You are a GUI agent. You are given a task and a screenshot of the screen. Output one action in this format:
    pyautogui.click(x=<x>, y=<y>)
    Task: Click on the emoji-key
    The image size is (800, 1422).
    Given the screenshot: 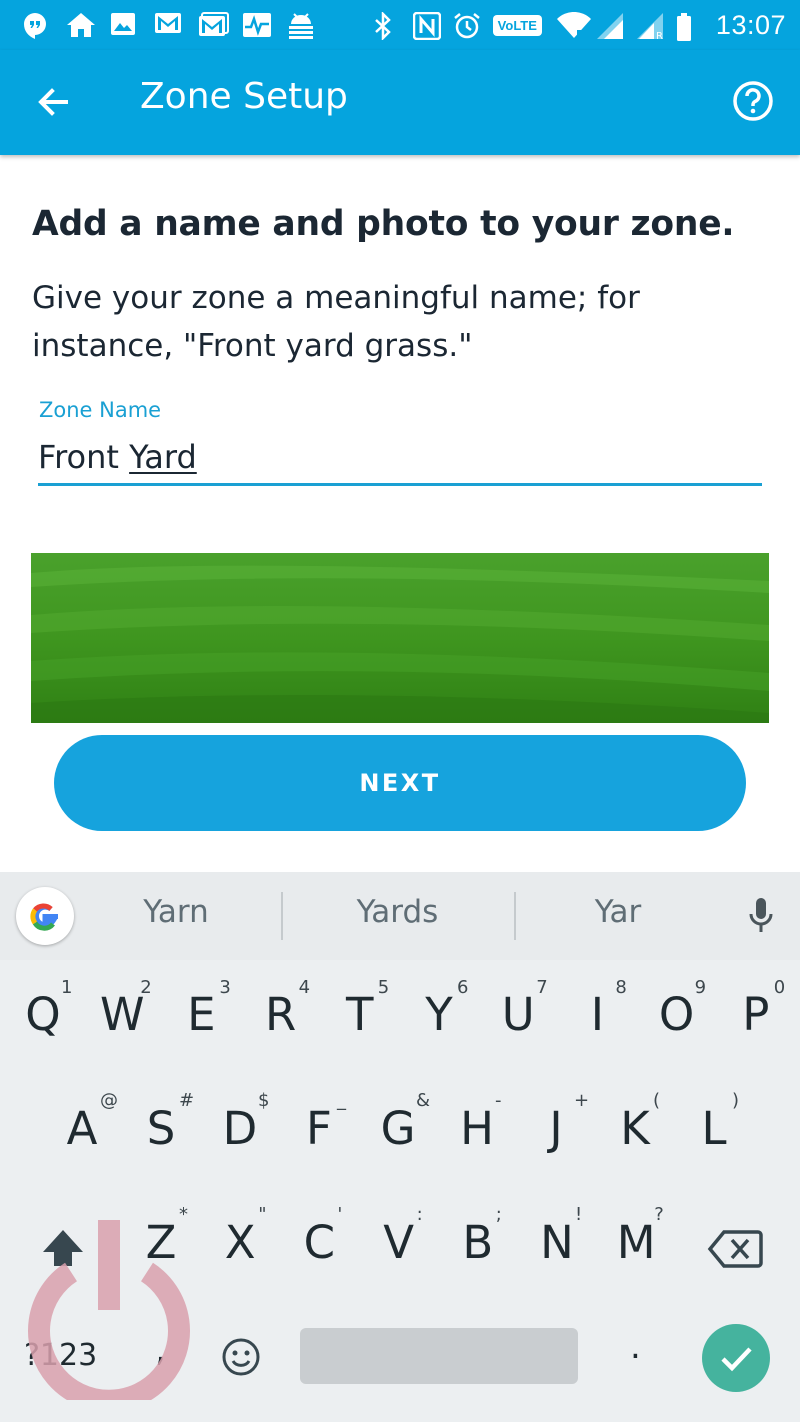 What is the action you would take?
    pyautogui.click(x=241, y=1357)
    